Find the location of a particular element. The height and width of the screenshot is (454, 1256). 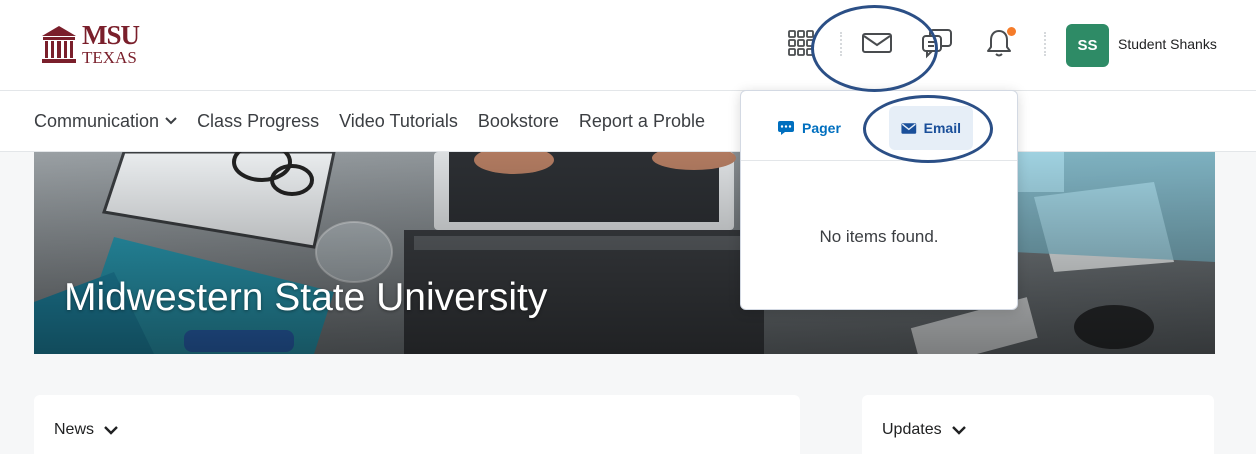

avatar: SS is located at coordinates (1087, 45).